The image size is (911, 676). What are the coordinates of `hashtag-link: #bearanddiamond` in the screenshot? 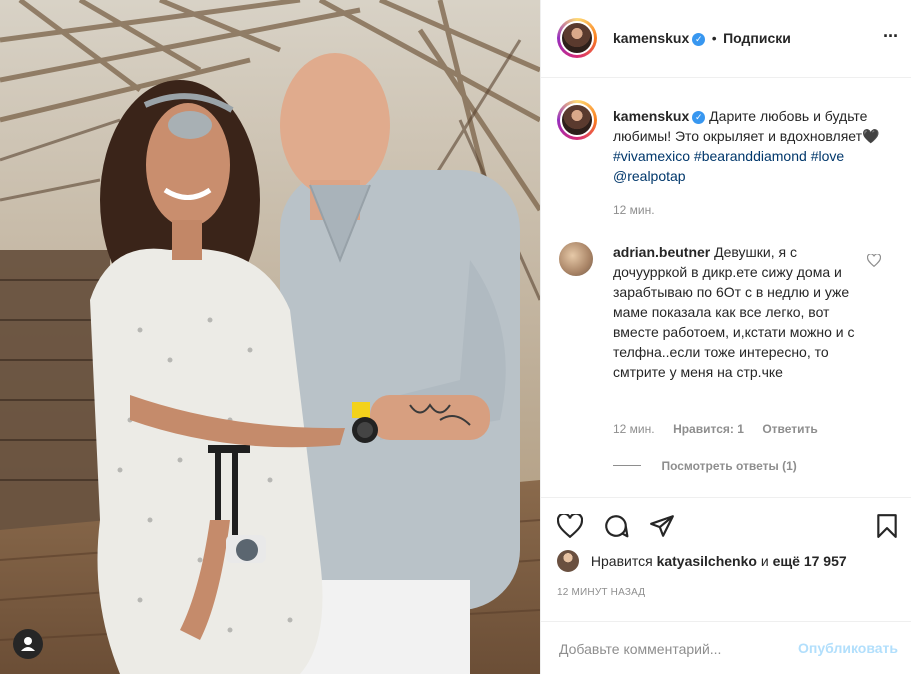 It's located at (750, 156).